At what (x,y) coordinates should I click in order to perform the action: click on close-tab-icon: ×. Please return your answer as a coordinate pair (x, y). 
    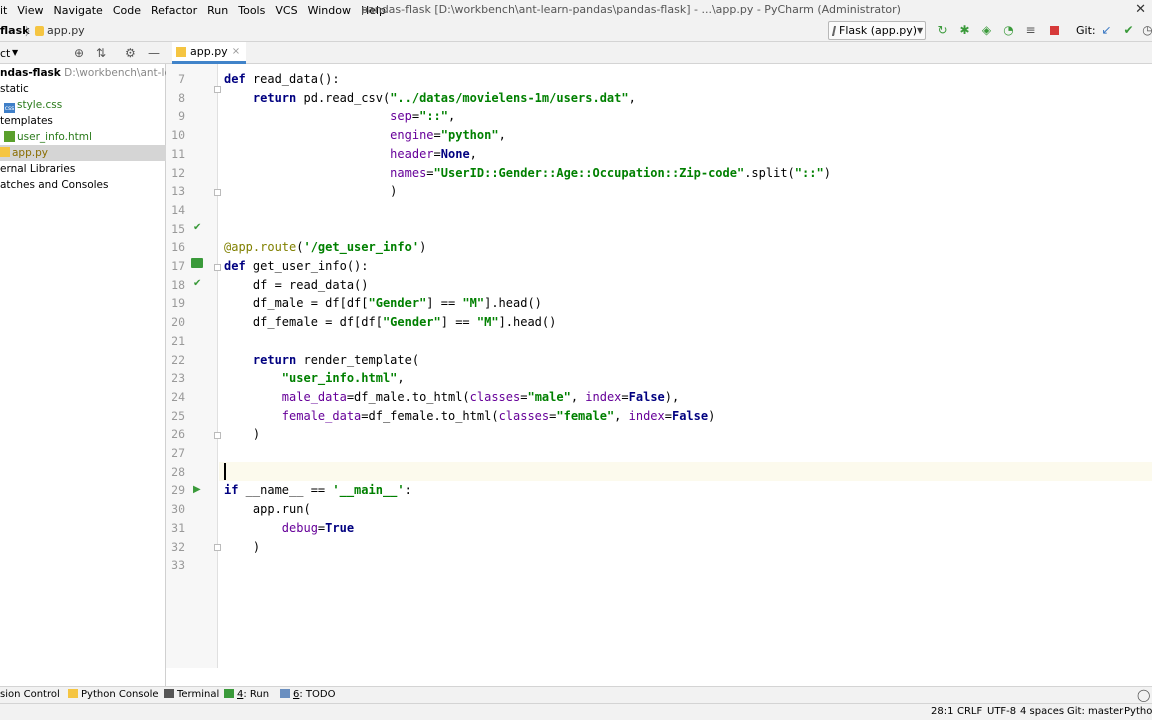
    Looking at the image, I should click on (236, 51).